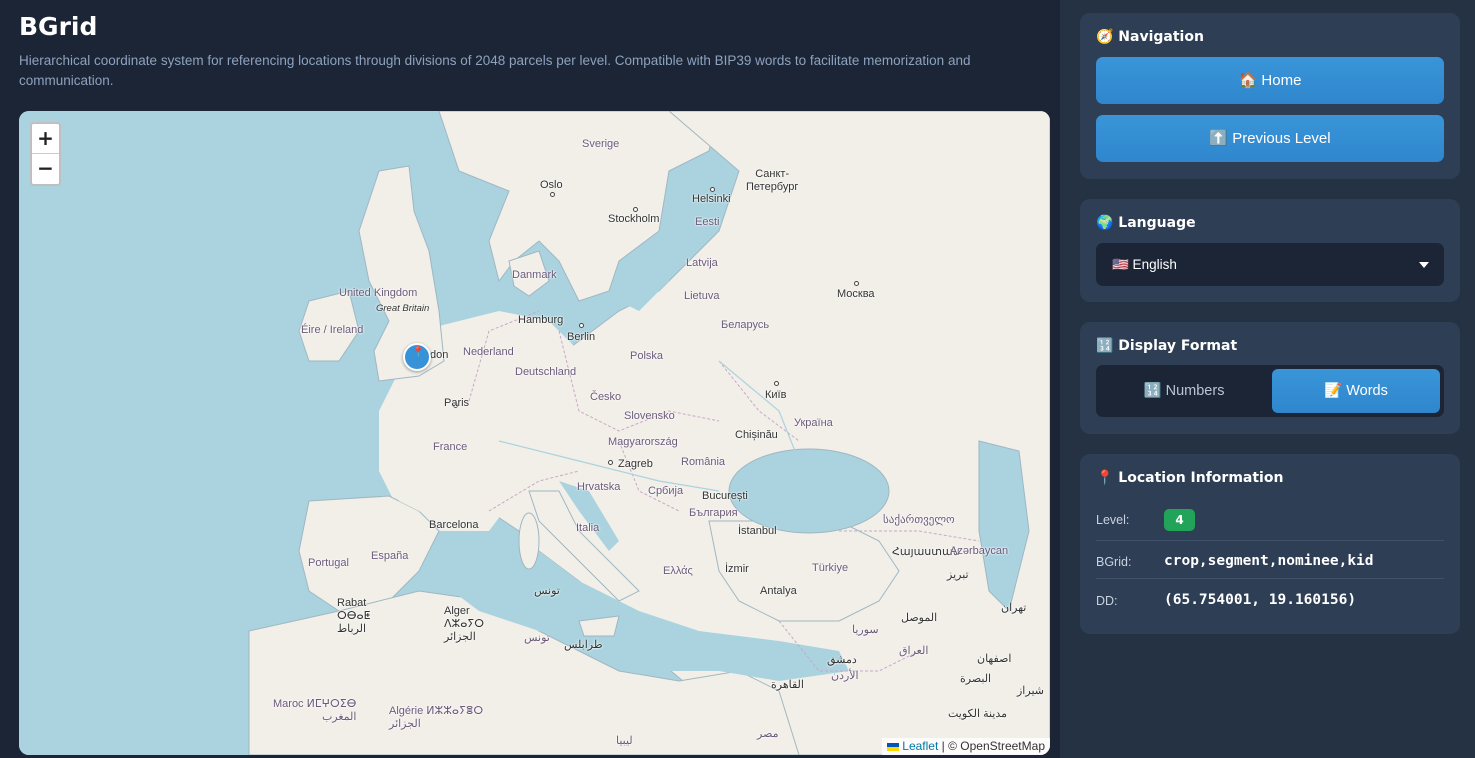 Image resolution: width=1475 pixels, height=758 pixels. I want to click on map-label-ellas: Ελλάς, so click(678, 571).